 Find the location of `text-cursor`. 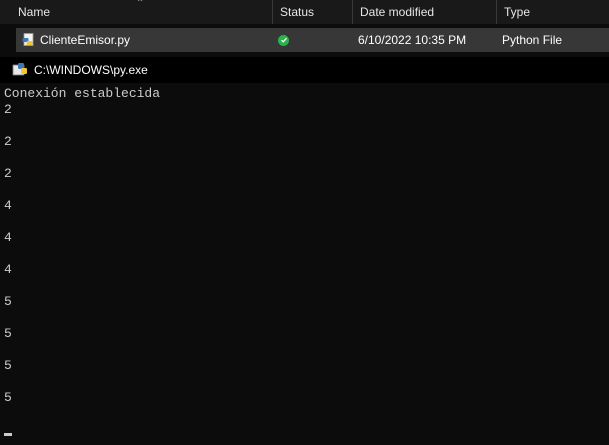

text-cursor is located at coordinates (8, 434).